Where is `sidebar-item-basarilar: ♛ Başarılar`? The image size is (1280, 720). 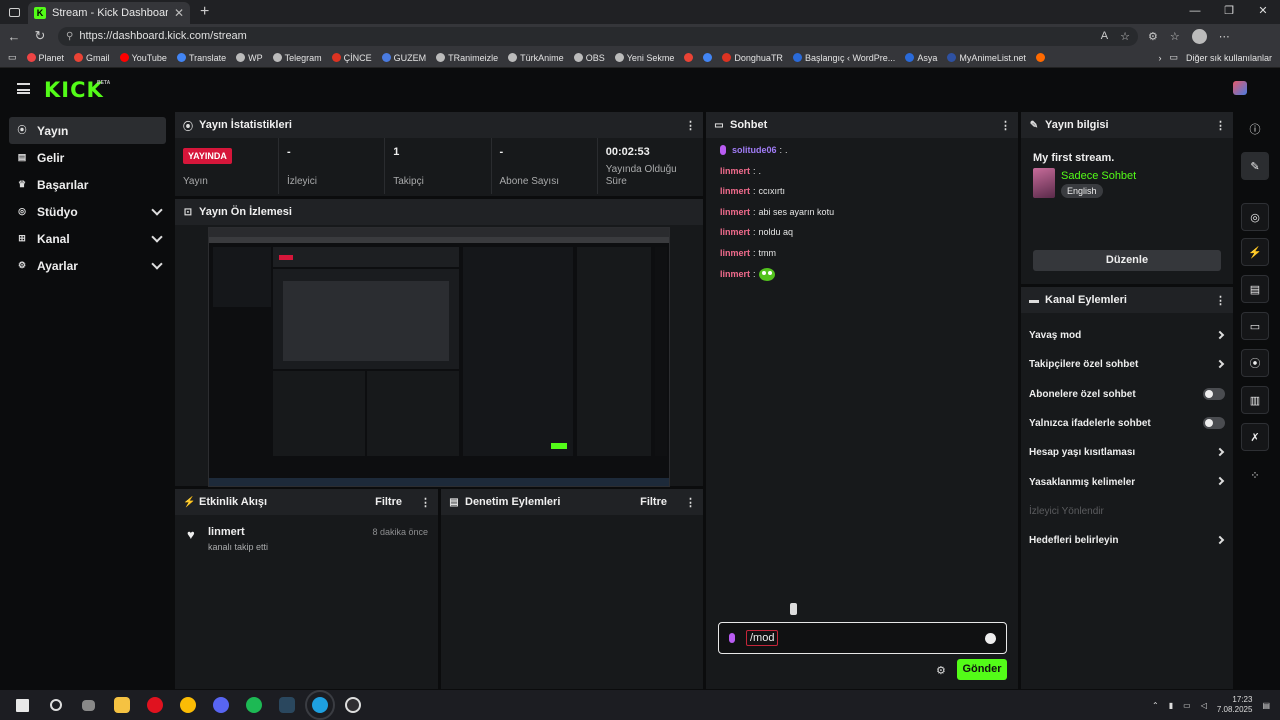
sidebar-item-basarilar: ♛ Başarılar is located at coordinates (87, 184).